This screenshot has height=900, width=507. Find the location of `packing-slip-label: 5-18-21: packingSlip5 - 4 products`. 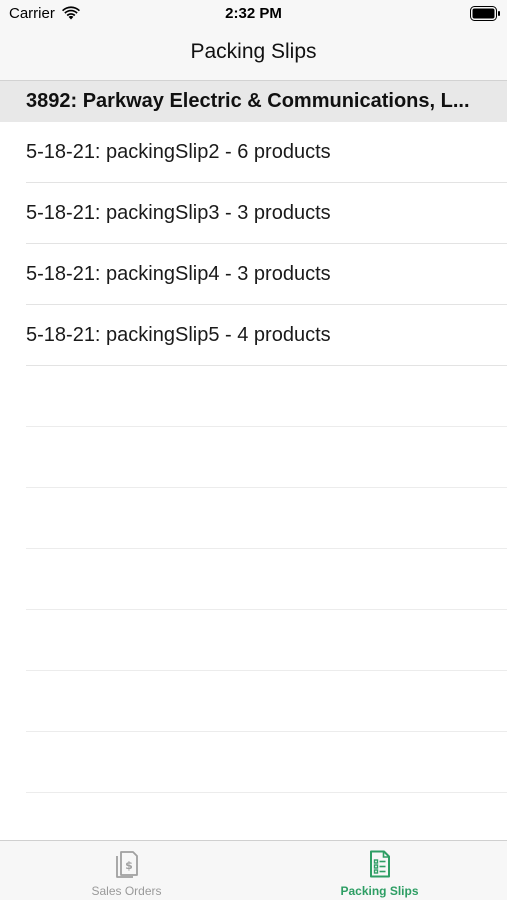

packing-slip-label: 5-18-21: packingSlip5 - 4 products is located at coordinates (178, 335).